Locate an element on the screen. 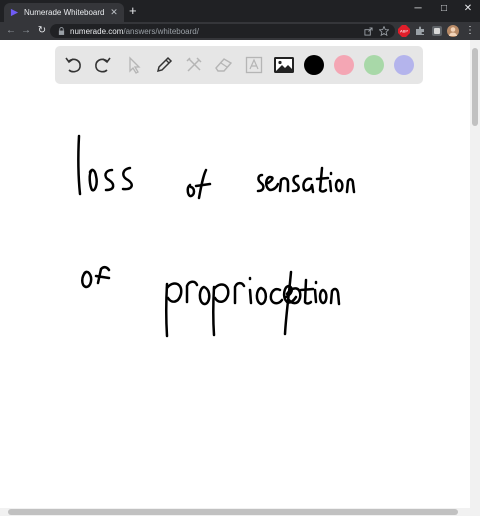  handwriting-word-of is located at coordinates (199, 184).